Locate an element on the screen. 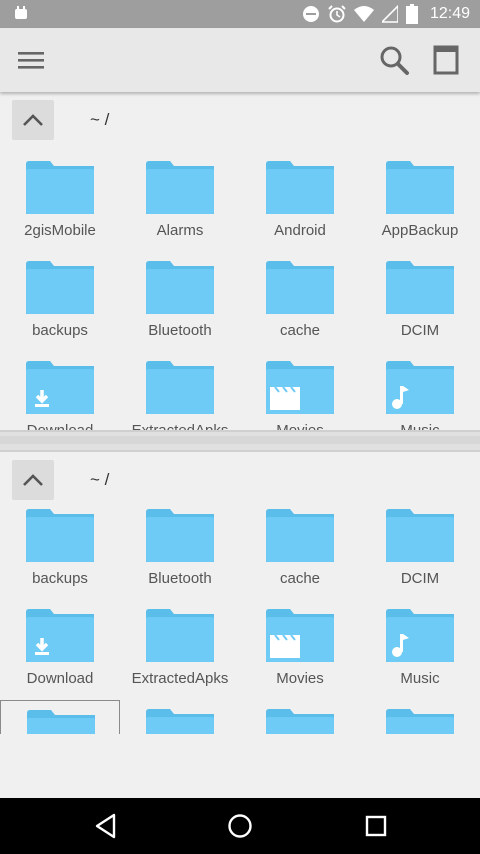 This screenshot has height=854, width=480. folder-label: Alarms is located at coordinates (180, 230).